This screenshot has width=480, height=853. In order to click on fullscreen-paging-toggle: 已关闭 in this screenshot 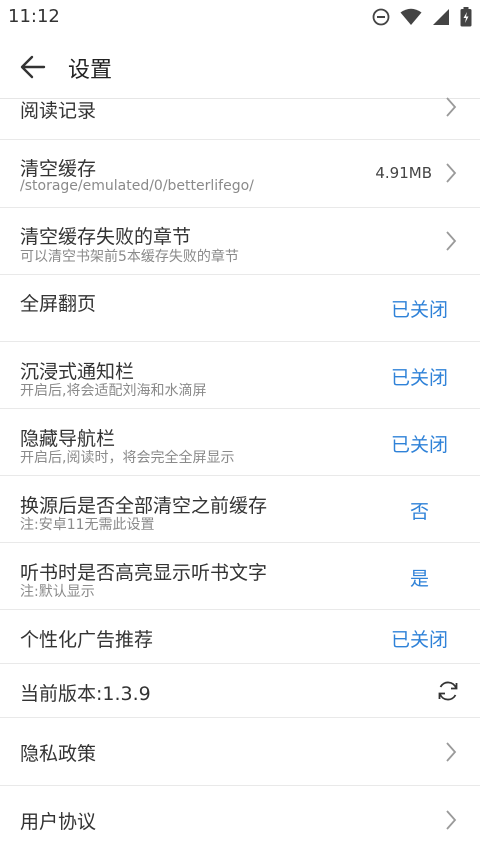, I will do `click(419, 308)`.